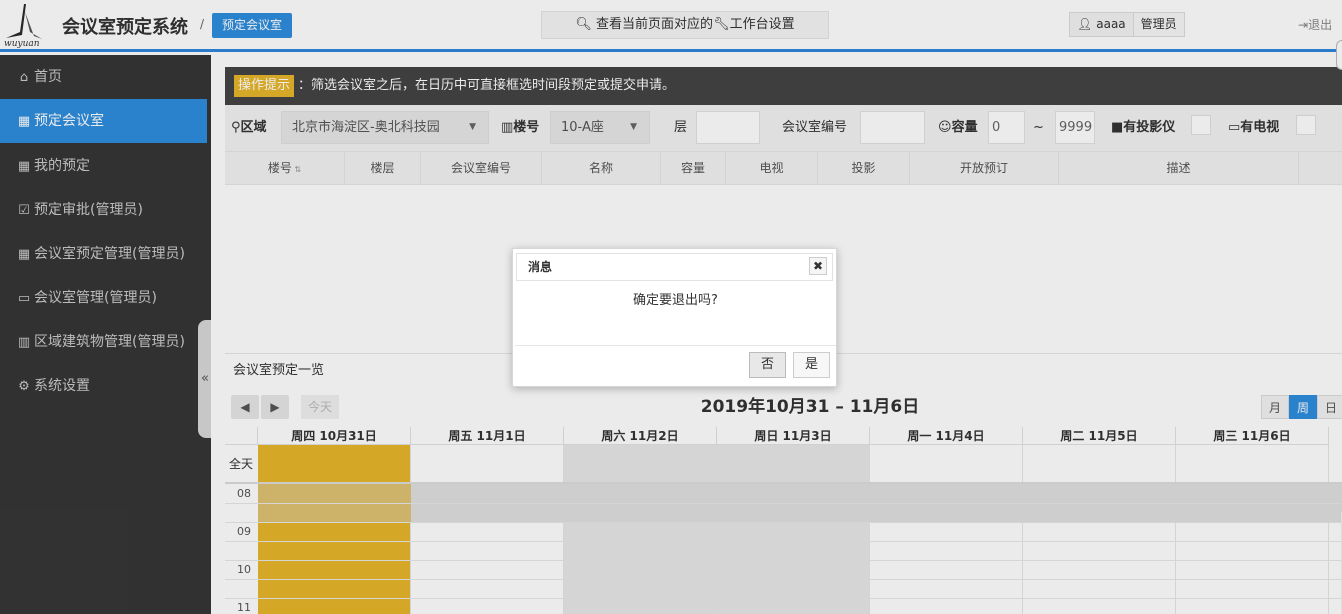  What do you see at coordinates (767, 365) in the screenshot?
I see `no-button: 否` at bounding box center [767, 365].